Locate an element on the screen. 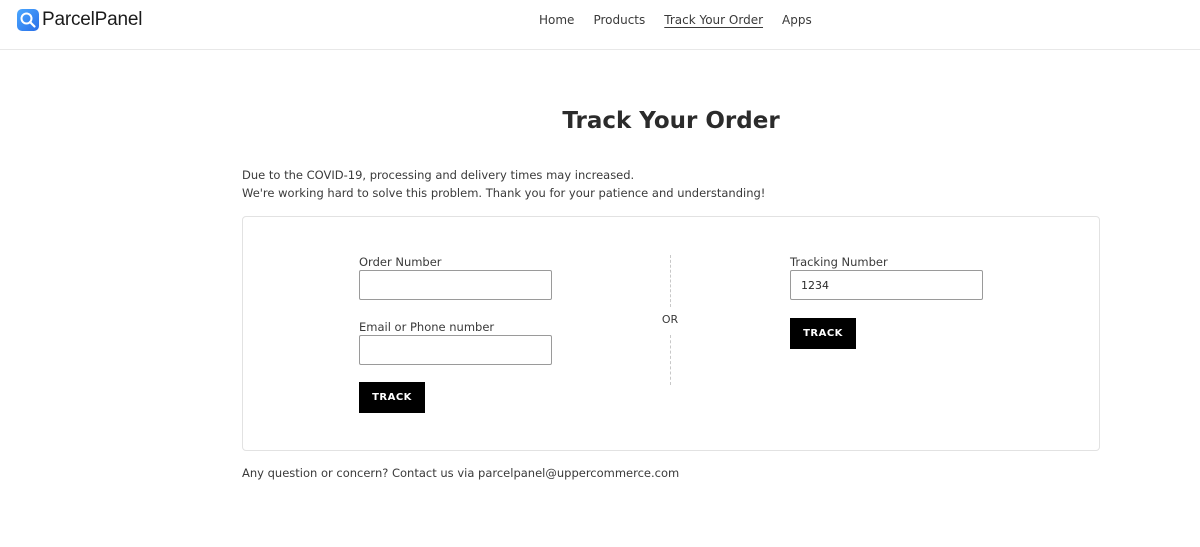 This screenshot has width=1200, height=547. divider-bottom is located at coordinates (670, 360).